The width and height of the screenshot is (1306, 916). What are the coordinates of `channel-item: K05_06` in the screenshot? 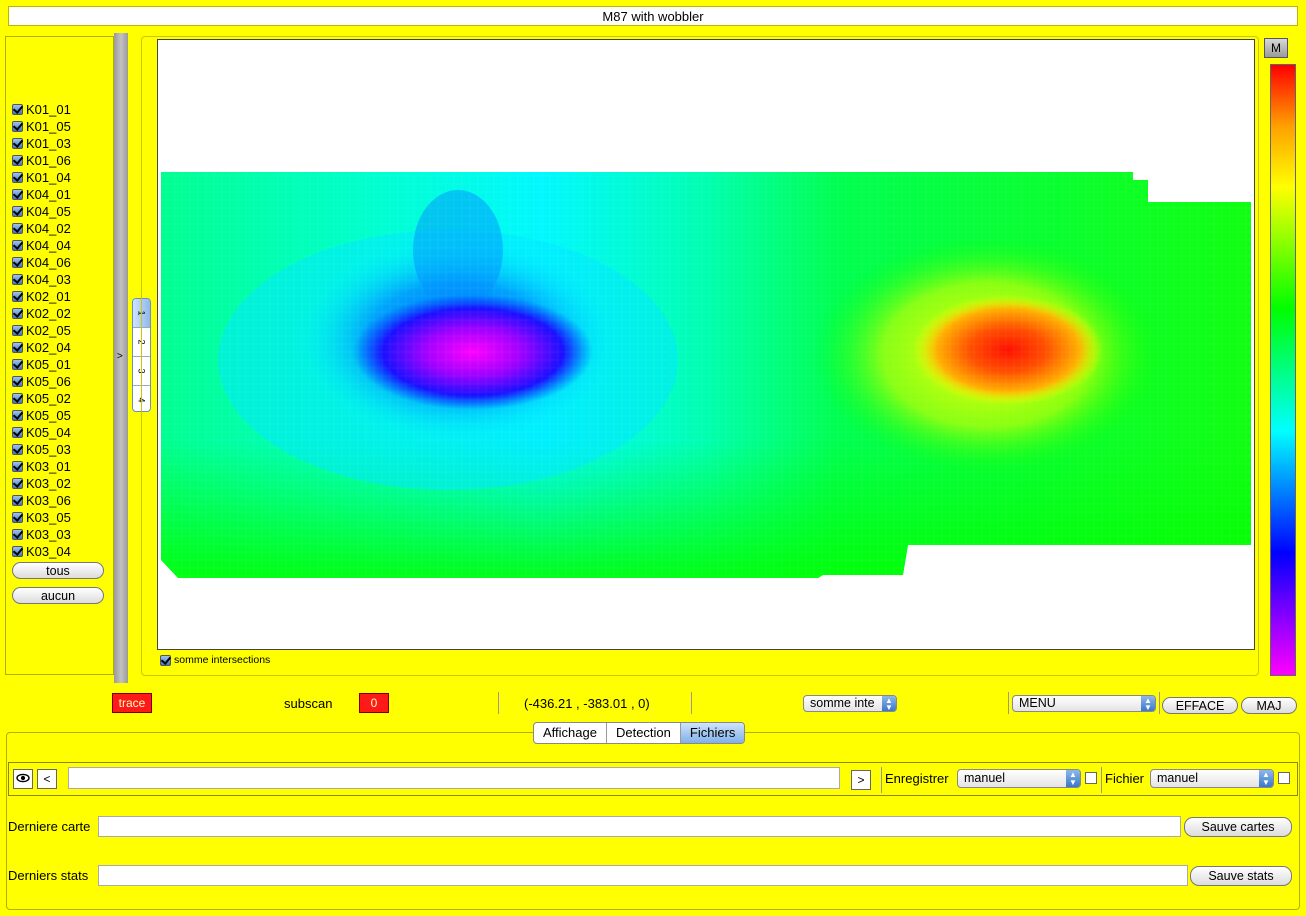 It's located at (41, 381).